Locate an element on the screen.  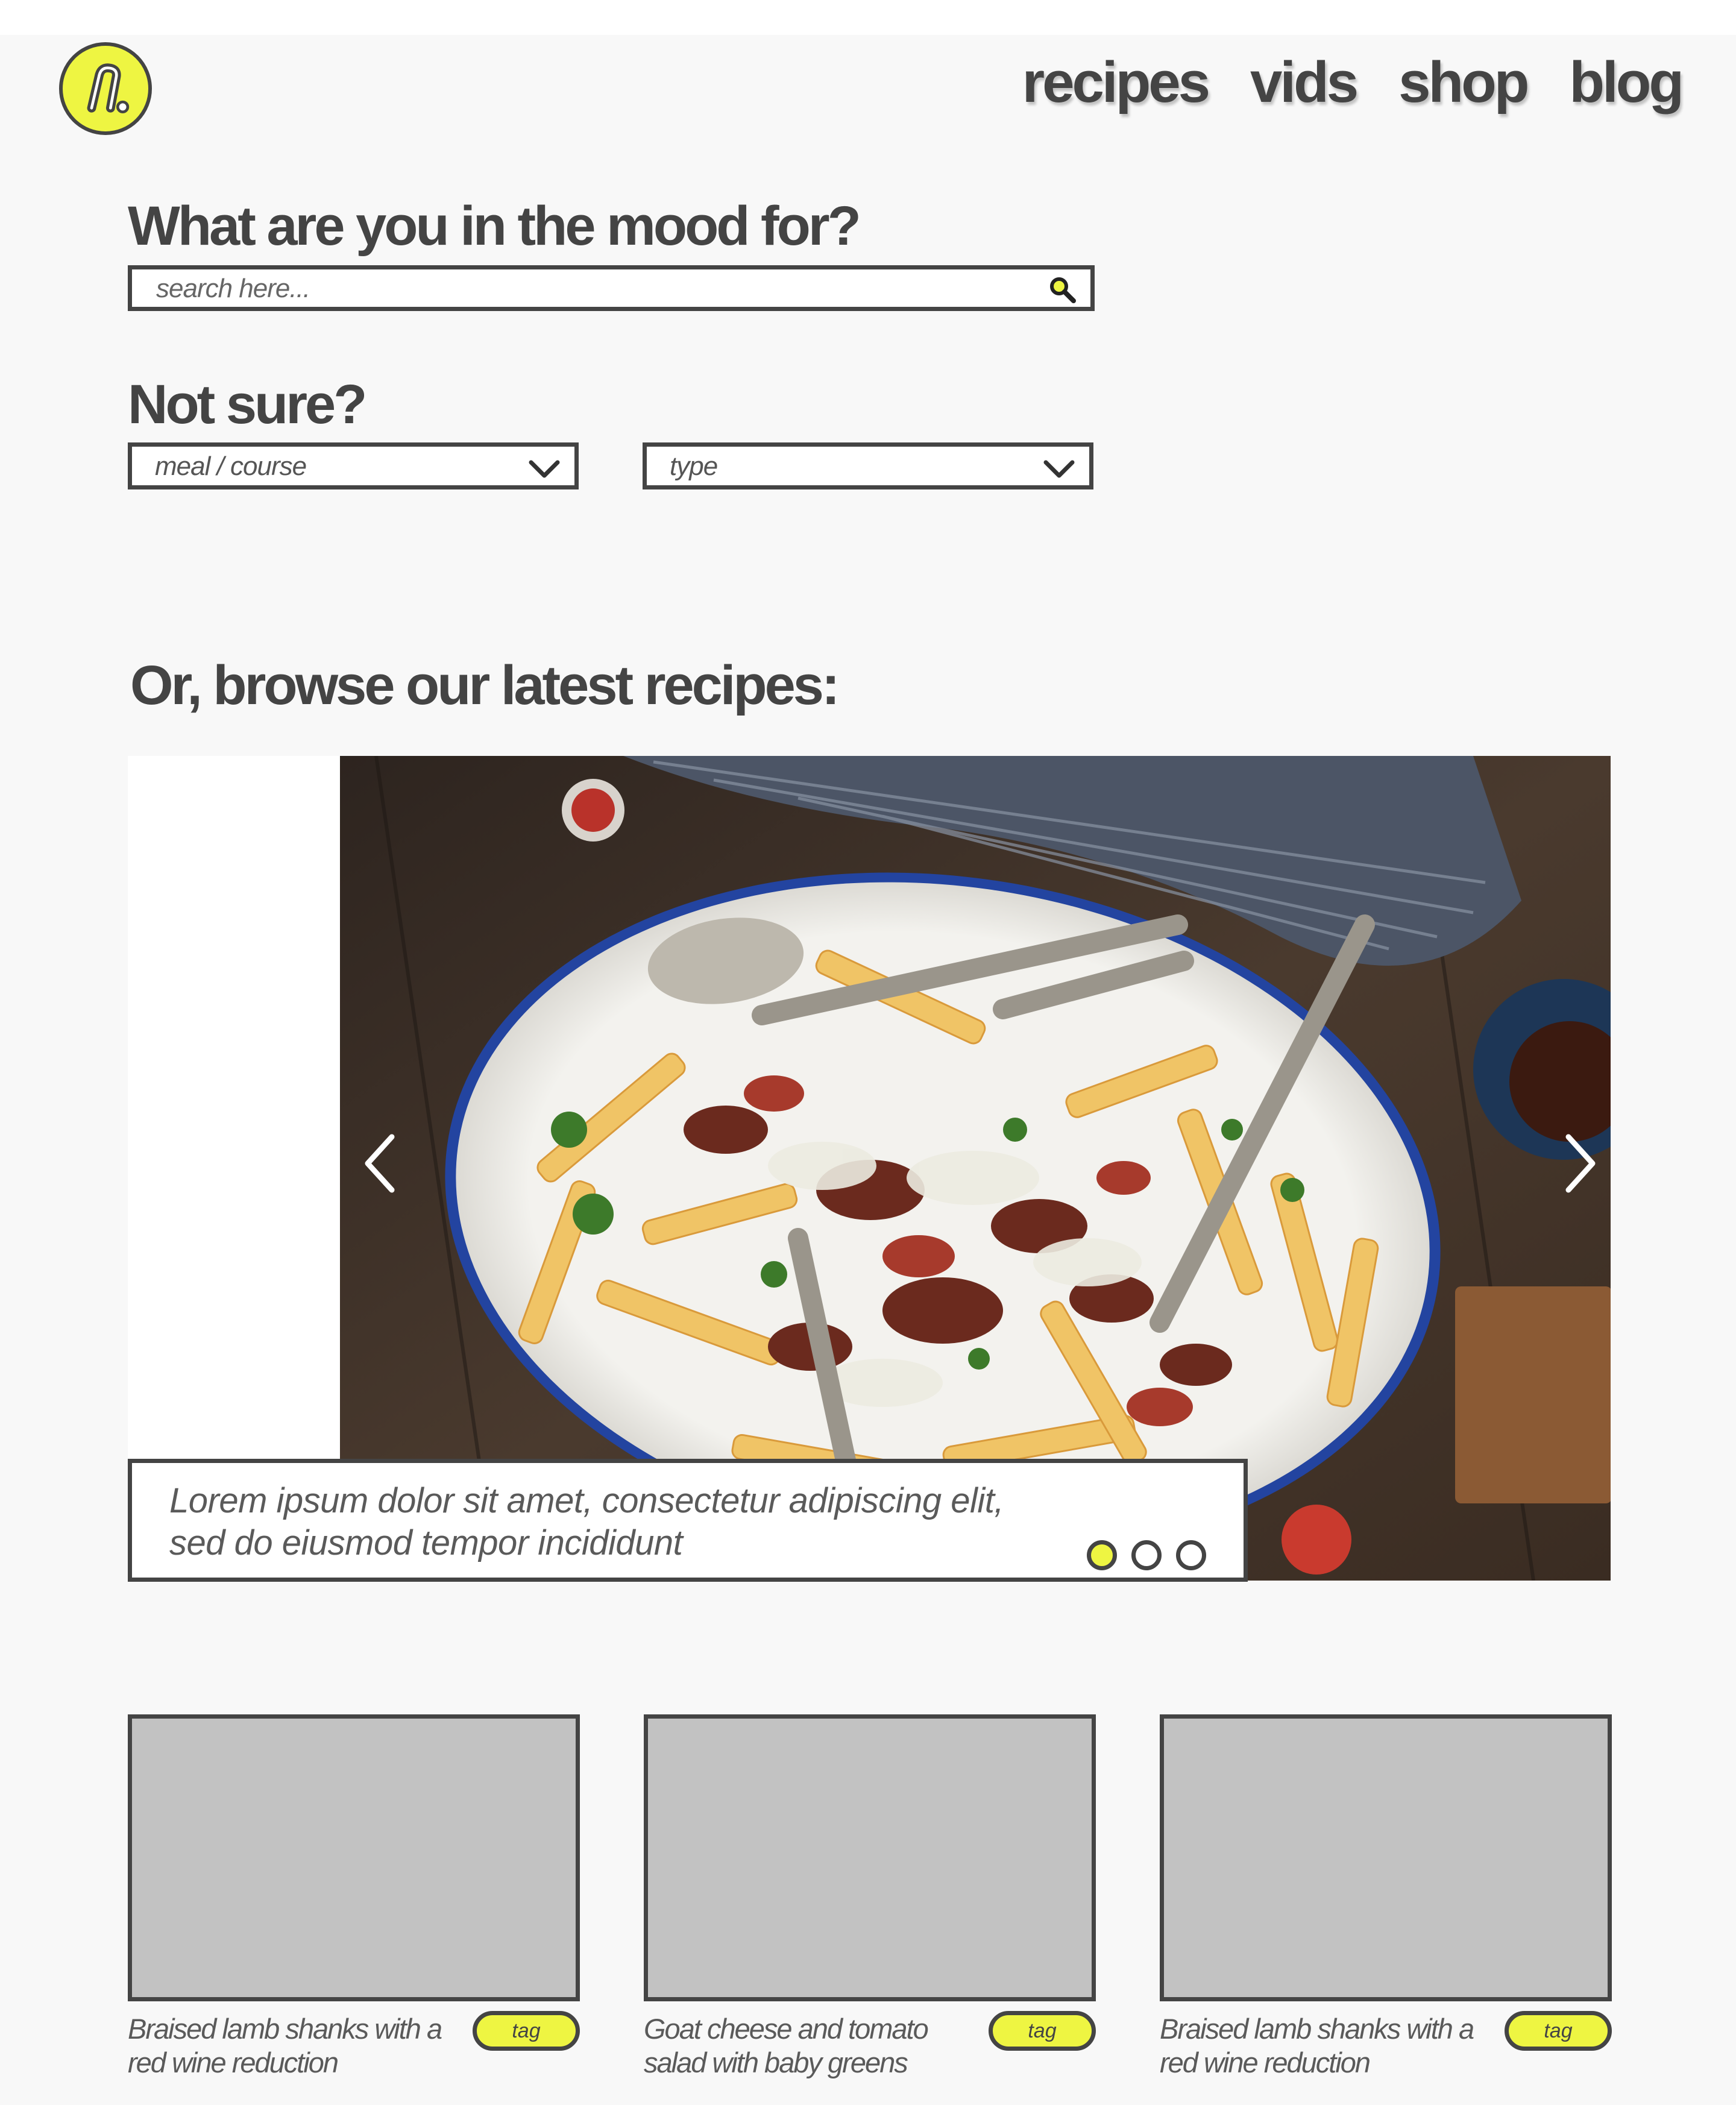
type-select: type is located at coordinates (868, 465).